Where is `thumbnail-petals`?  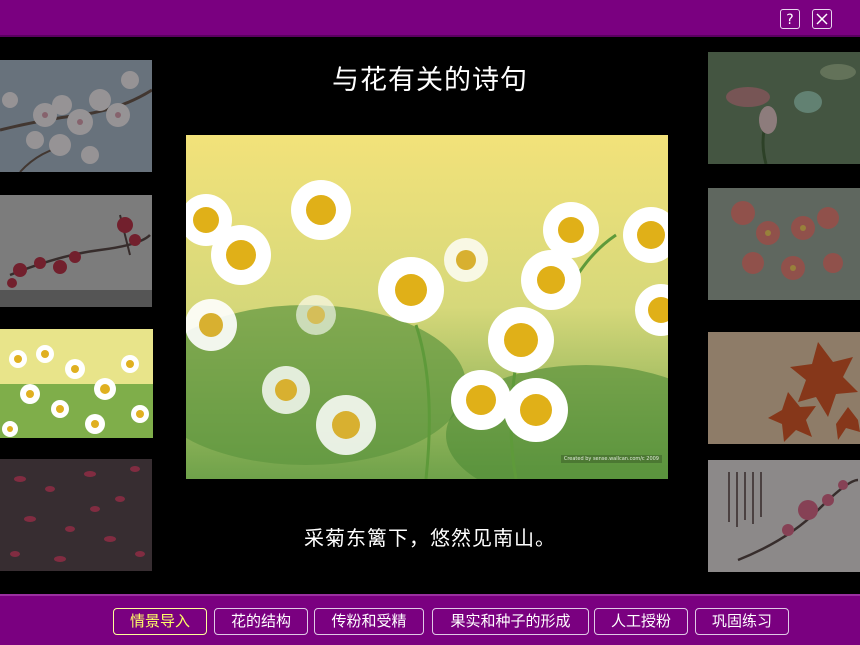 thumbnail-petals is located at coordinates (76, 515).